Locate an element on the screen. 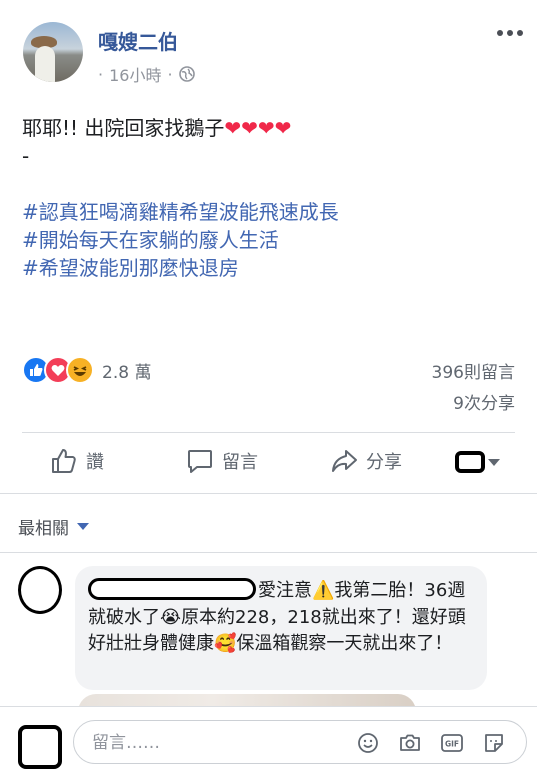 This screenshot has width=537, height=773. like-button: 讚 is located at coordinates (77, 461).